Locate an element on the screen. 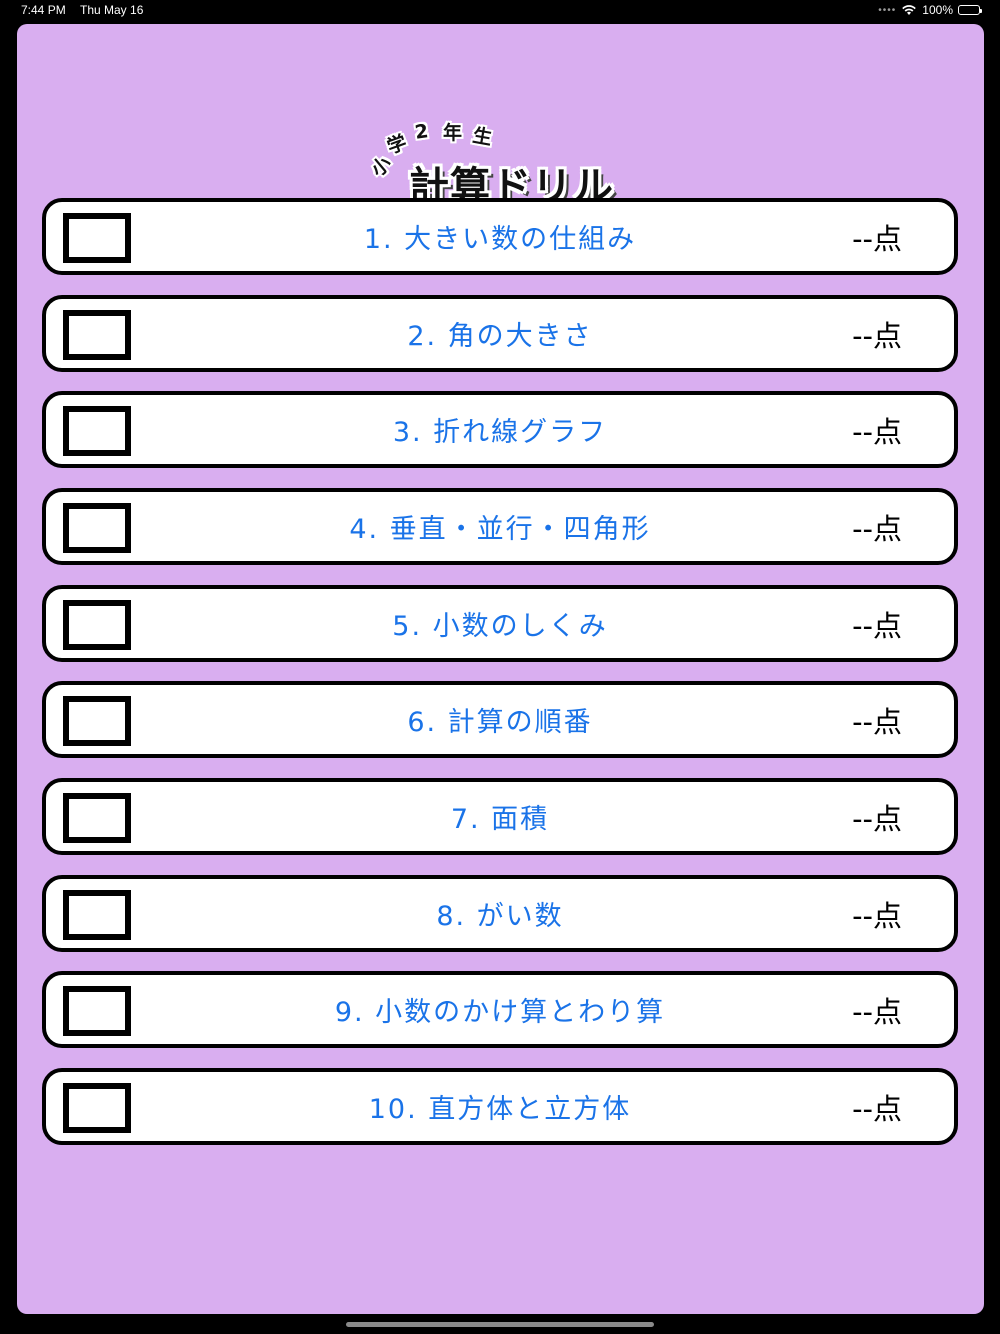 The image size is (1000, 1334). lesson-title: 3. 折れ線グラフ is located at coordinates (500, 432).